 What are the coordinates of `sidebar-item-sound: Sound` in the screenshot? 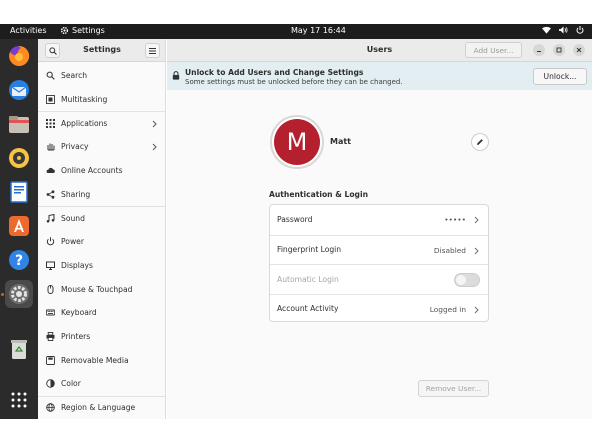 It's located at (102, 218).